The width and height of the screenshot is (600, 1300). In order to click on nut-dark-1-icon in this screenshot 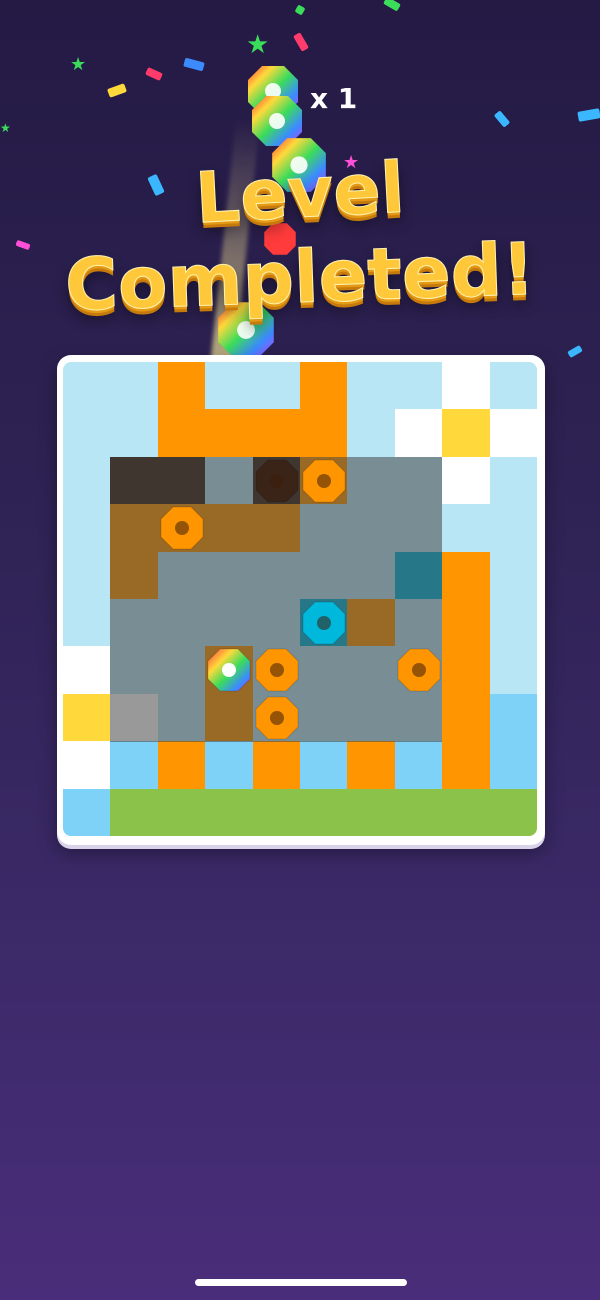, I will do `click(277, 481)`.